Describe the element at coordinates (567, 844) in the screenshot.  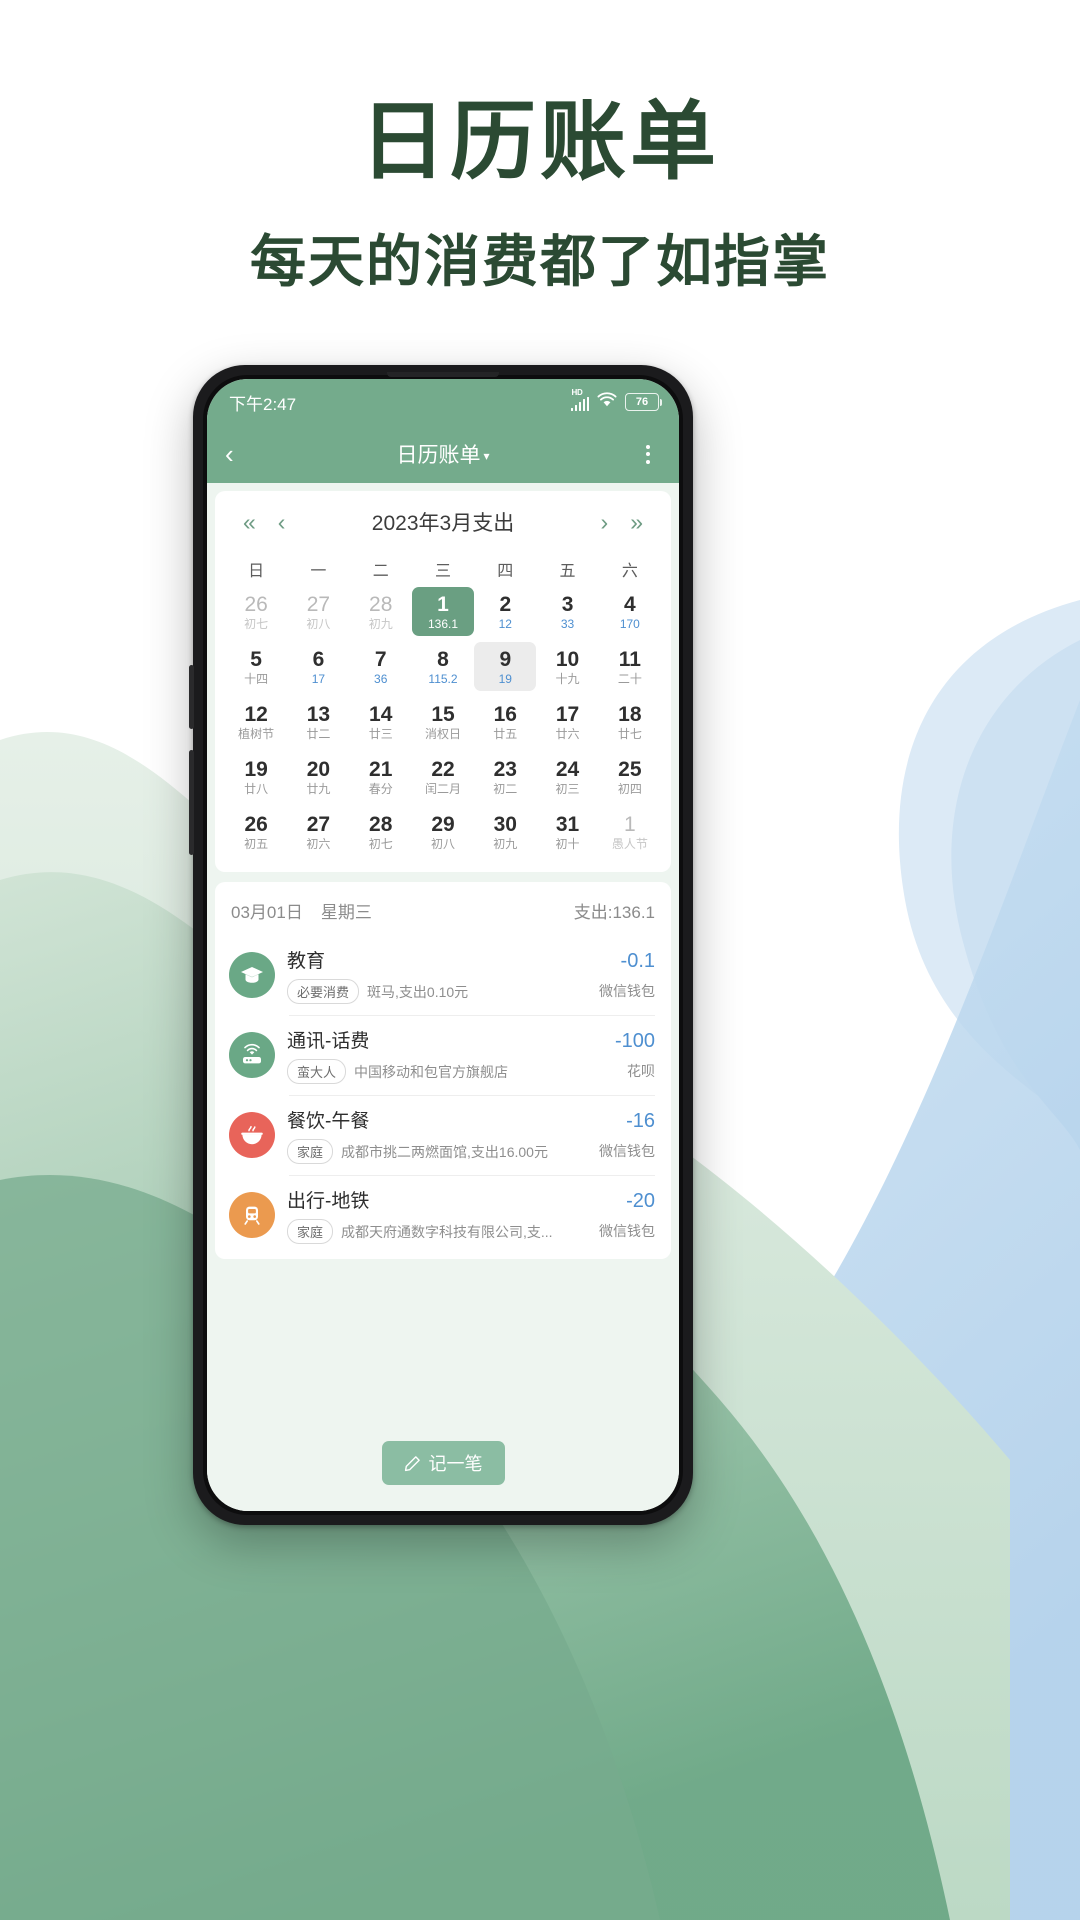
I see `calendar-day-sublabel: 初十` at that location.